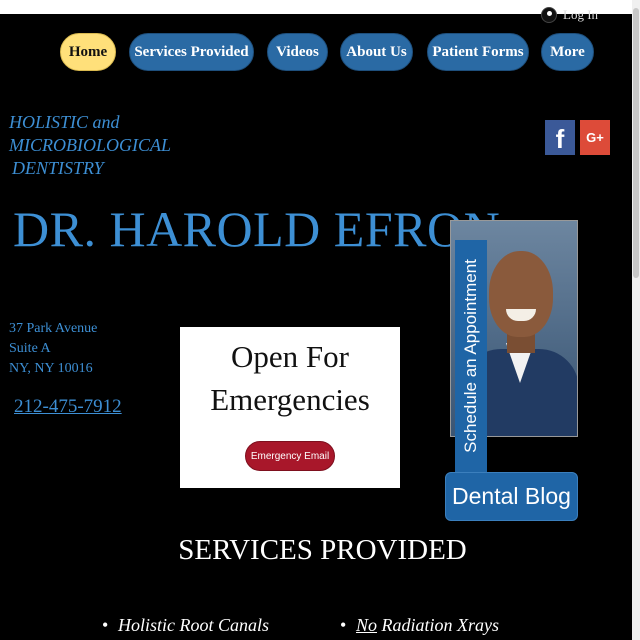 Image resolution: width=640 pixels, height=640 pixels. What do you see at coordinates (290, 356) in the screenshot?
I see `emergency-title-line-1: Open For` at bounding box center [290, 356].